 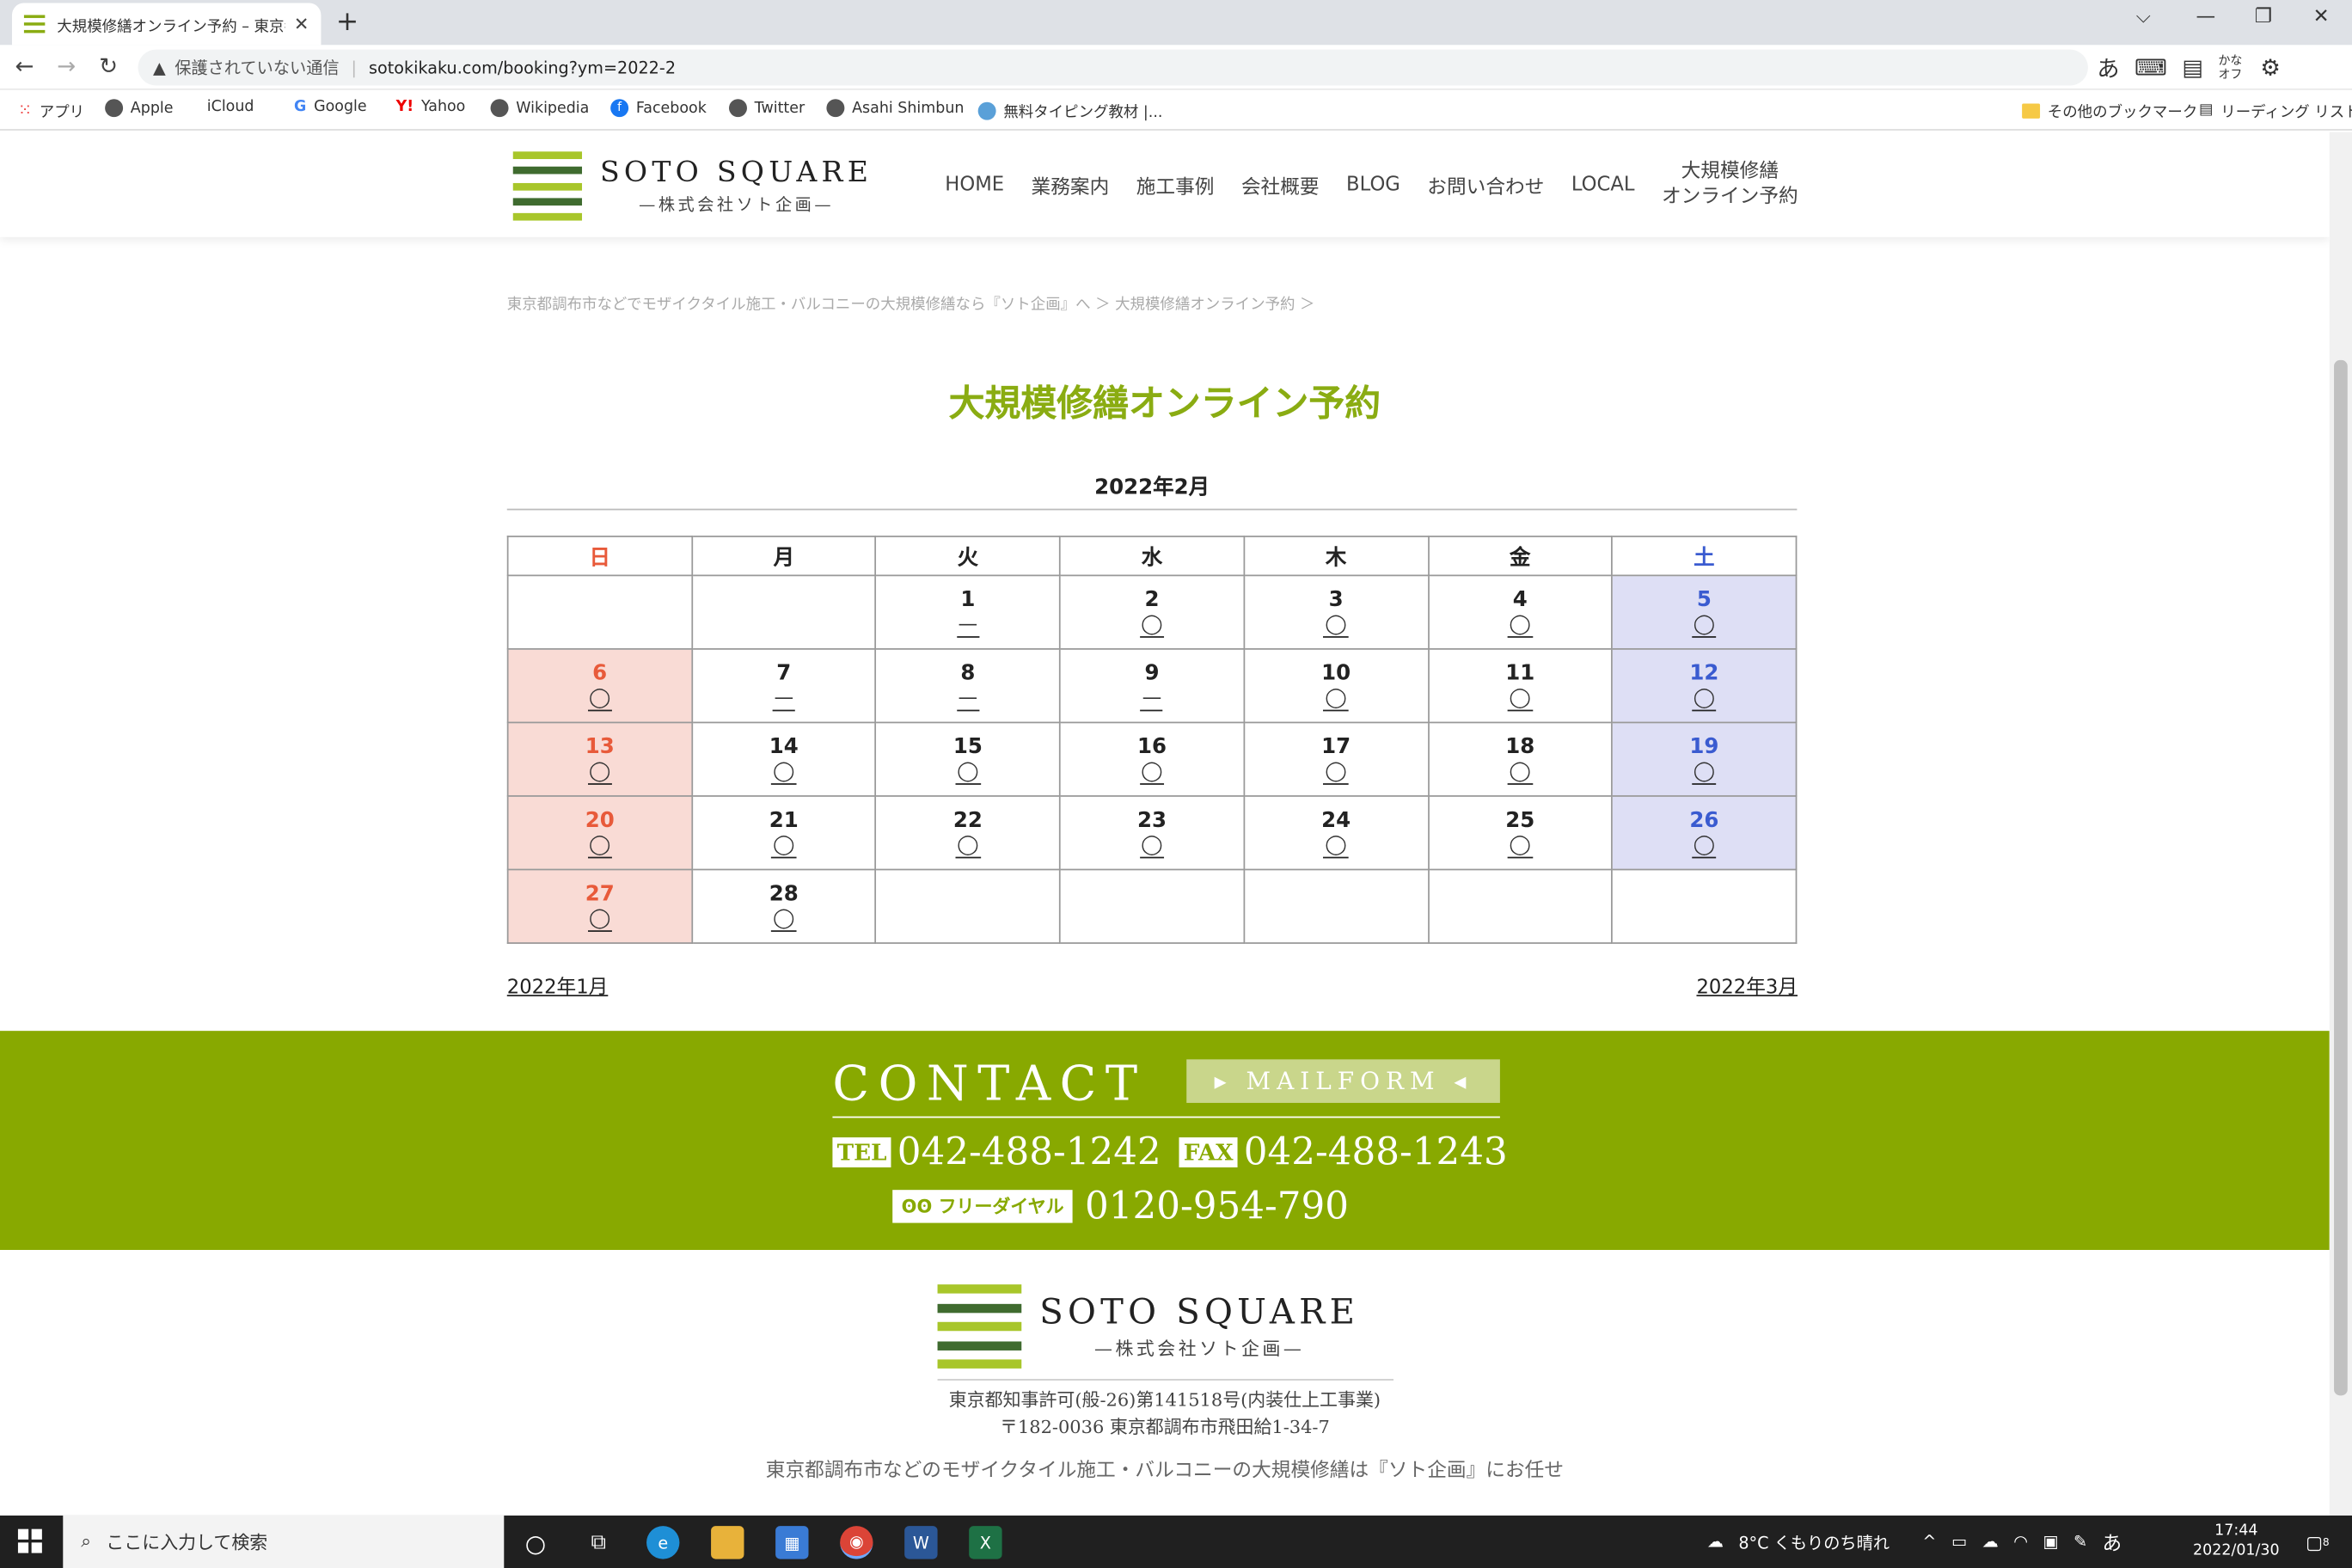 What do you see at coordinates (783, 906) in the screenshot?
I see `calendar-day-cell: 28 ◯` at bounding box center [783, 906].